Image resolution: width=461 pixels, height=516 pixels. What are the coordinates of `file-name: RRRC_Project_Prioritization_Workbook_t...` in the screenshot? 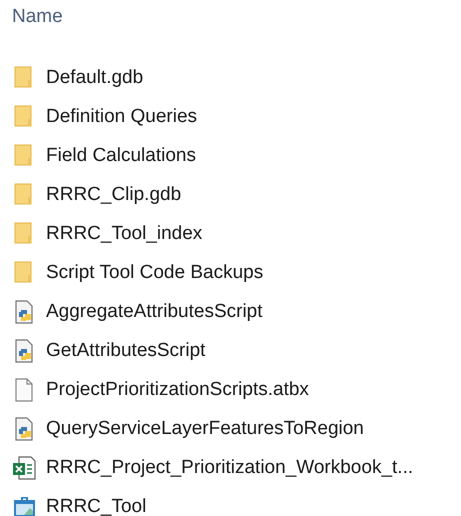 It's located at (230, 467).